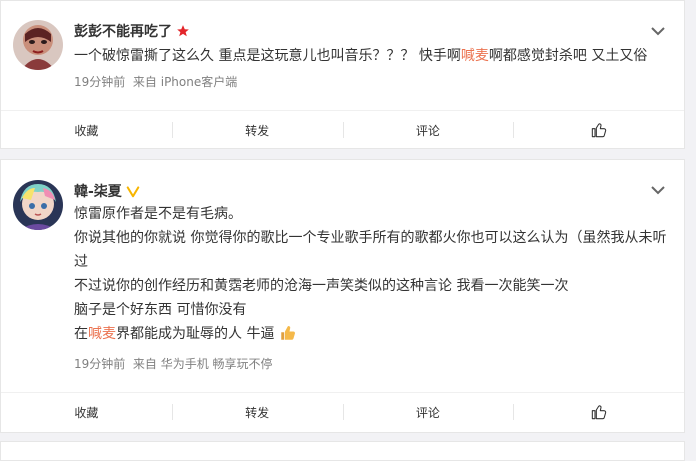  What do you see at coordinates (202, 364) in the screenshot?
I see `source: 来自 华为手机 畅享玩不停` at bounding box center [202, 364].